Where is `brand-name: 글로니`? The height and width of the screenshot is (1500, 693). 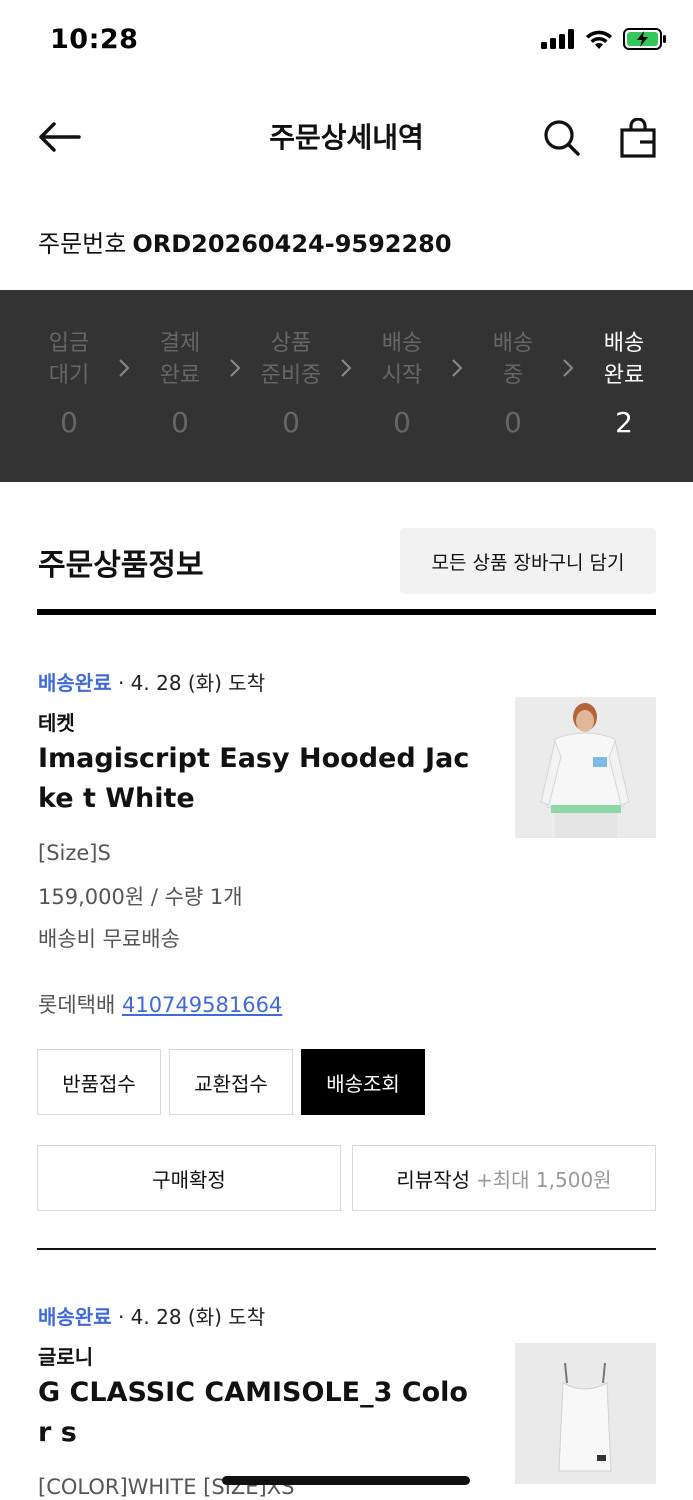
brand-name: 글로니 is located at coordinates (65, 1355).